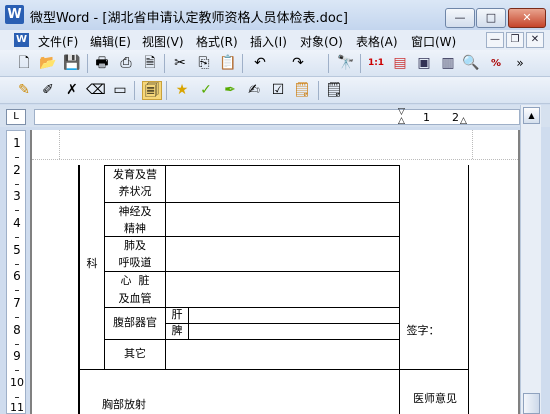 The image size is (550, 414). Describe the element at coordinates (189, 18) in the screenshot. I see `window-title: 微型Word - [湖北省申请认定教师资格人员体检表.doc]` at that location.